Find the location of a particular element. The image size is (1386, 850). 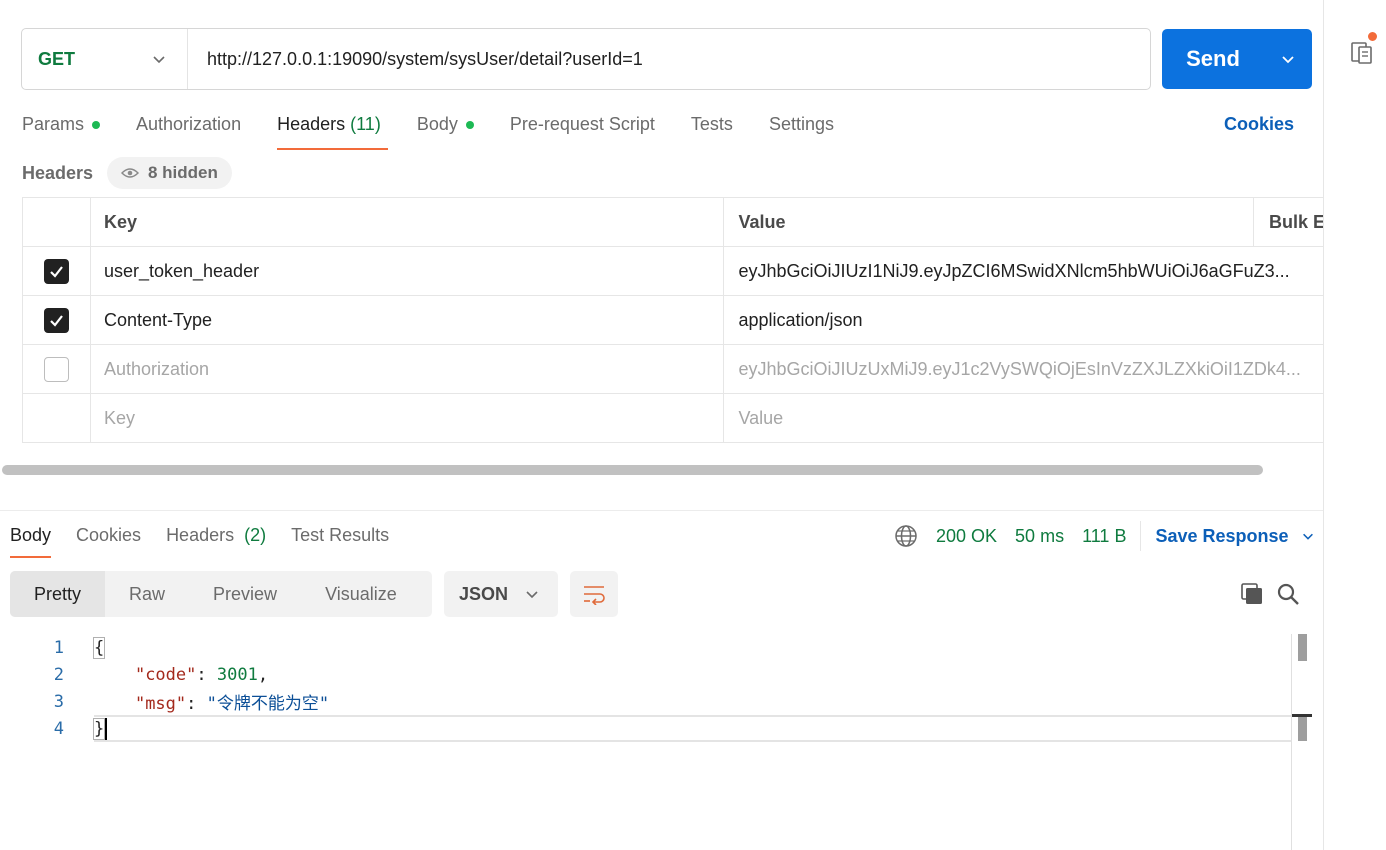

code-line: 1 { is located at coordinates (646, 647).